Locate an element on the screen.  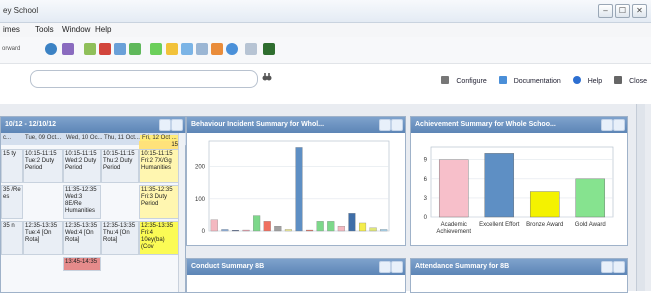
header-links: Configure Documentation Help Close is located at coordinates (539, 80).